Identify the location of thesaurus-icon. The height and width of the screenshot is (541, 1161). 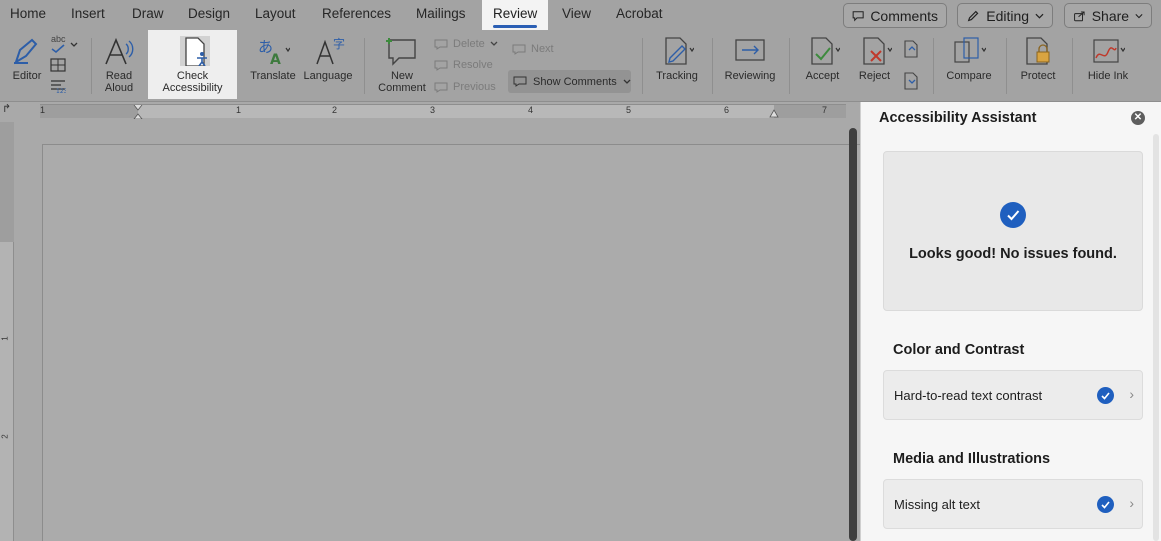
(58, 65).